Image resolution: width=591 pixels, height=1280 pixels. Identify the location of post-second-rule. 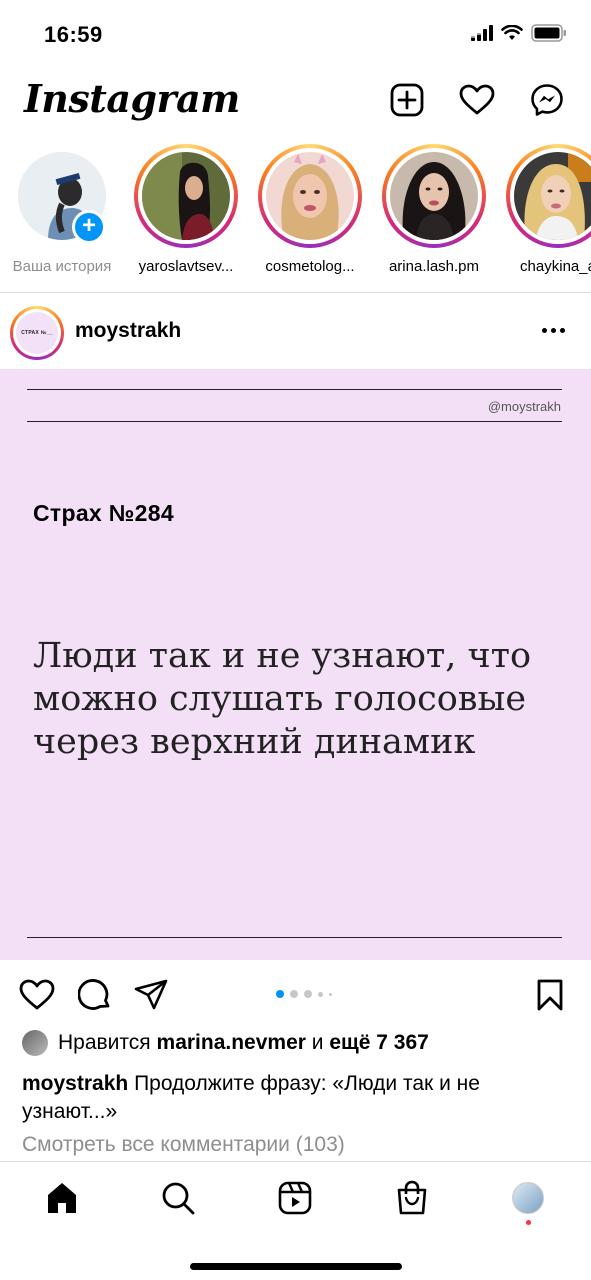
(294, 421).